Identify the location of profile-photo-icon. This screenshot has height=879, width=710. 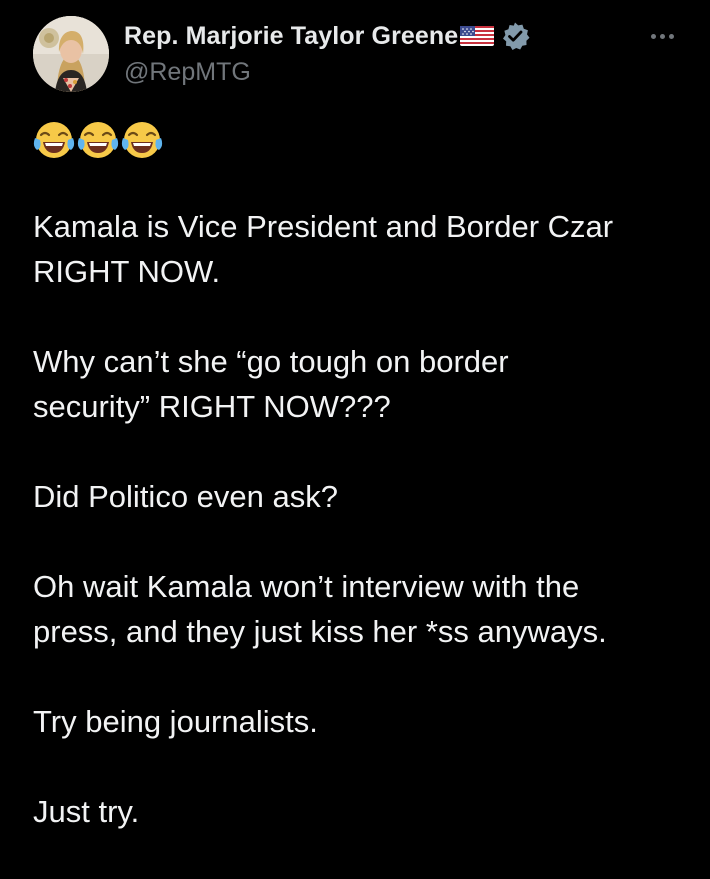
(71, 54).